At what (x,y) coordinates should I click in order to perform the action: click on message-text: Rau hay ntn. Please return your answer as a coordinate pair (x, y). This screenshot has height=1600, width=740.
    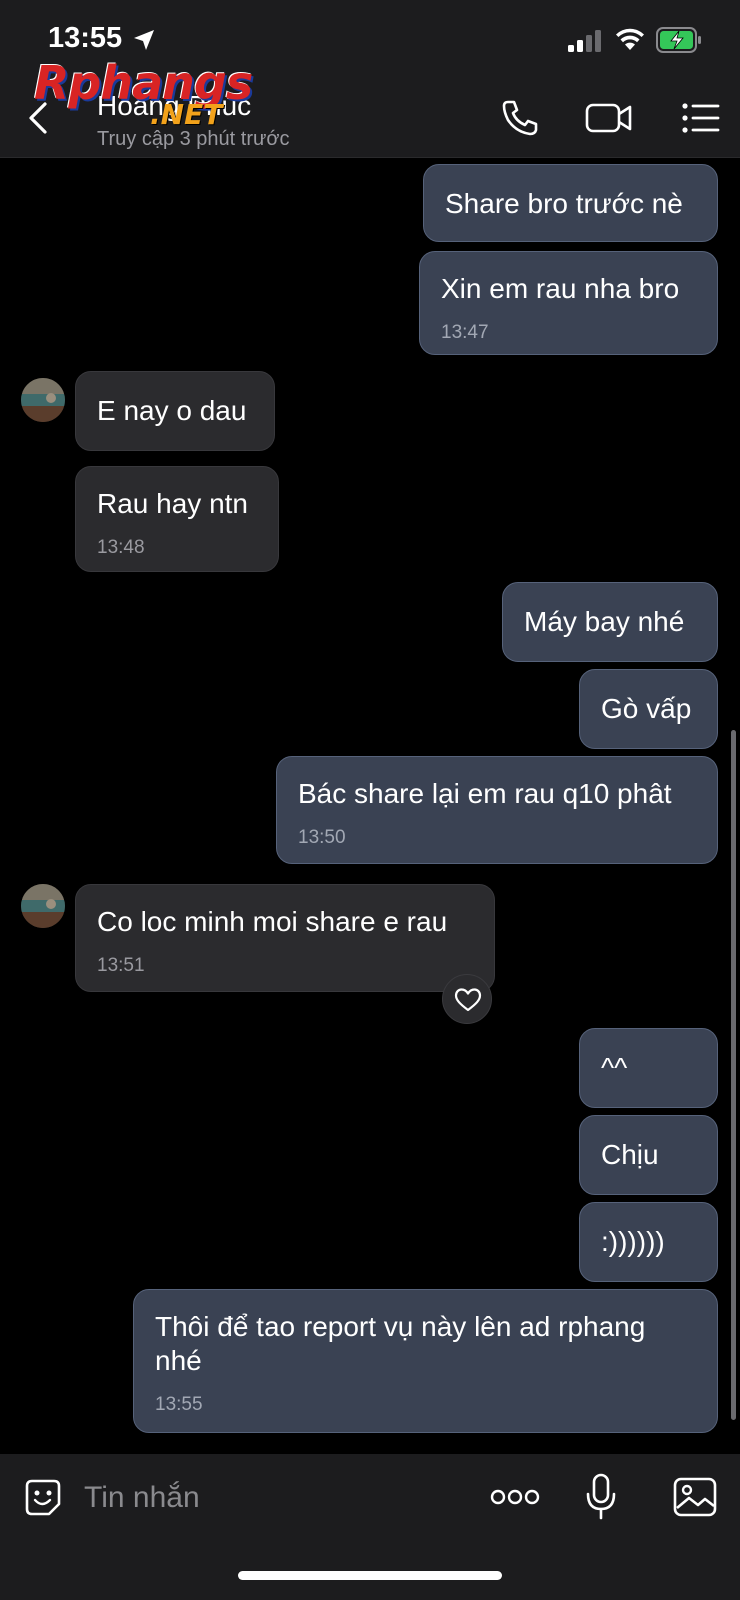
    Looking at the image, I should click on (172, 503).